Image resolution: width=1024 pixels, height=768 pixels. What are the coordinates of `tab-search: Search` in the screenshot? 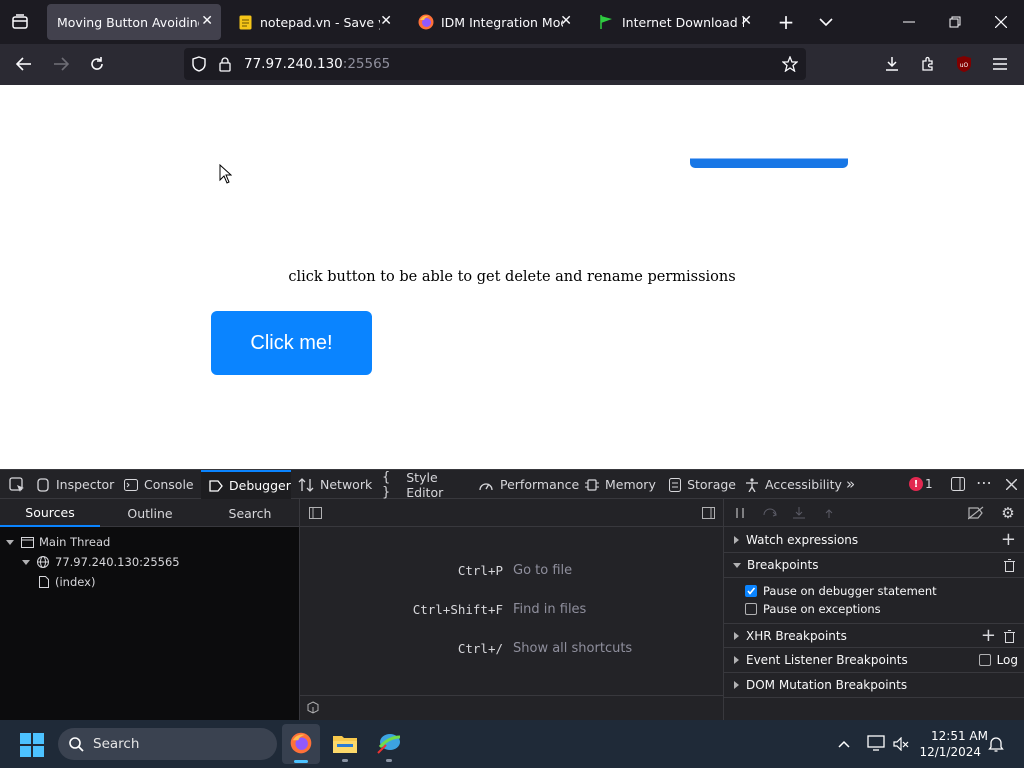 It's located at (250, 513).